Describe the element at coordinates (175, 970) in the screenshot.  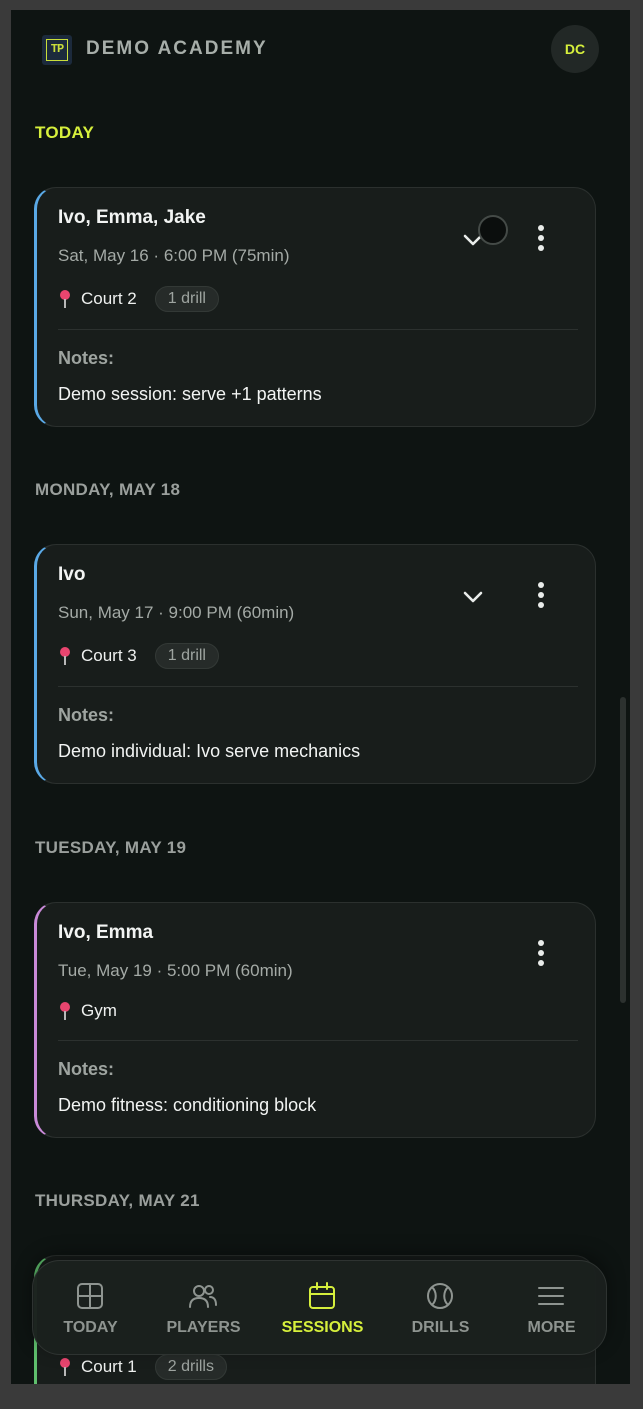
I see `session-time: Tue, May 19 · 5:00 PM (60min)` at that location.